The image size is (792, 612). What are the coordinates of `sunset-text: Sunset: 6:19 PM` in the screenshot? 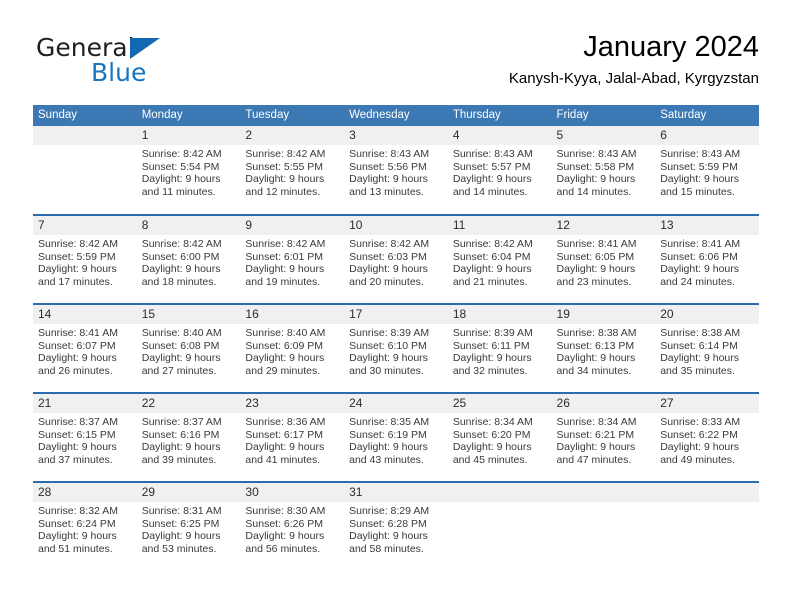 It's located at (388, 434).